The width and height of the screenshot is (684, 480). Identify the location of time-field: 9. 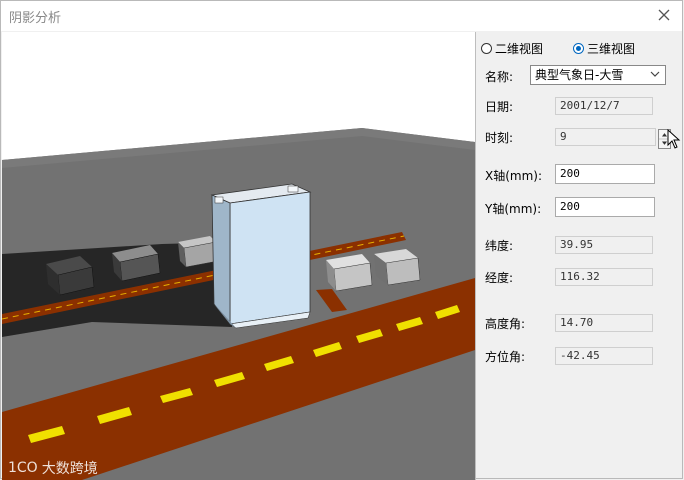
(605, 137).